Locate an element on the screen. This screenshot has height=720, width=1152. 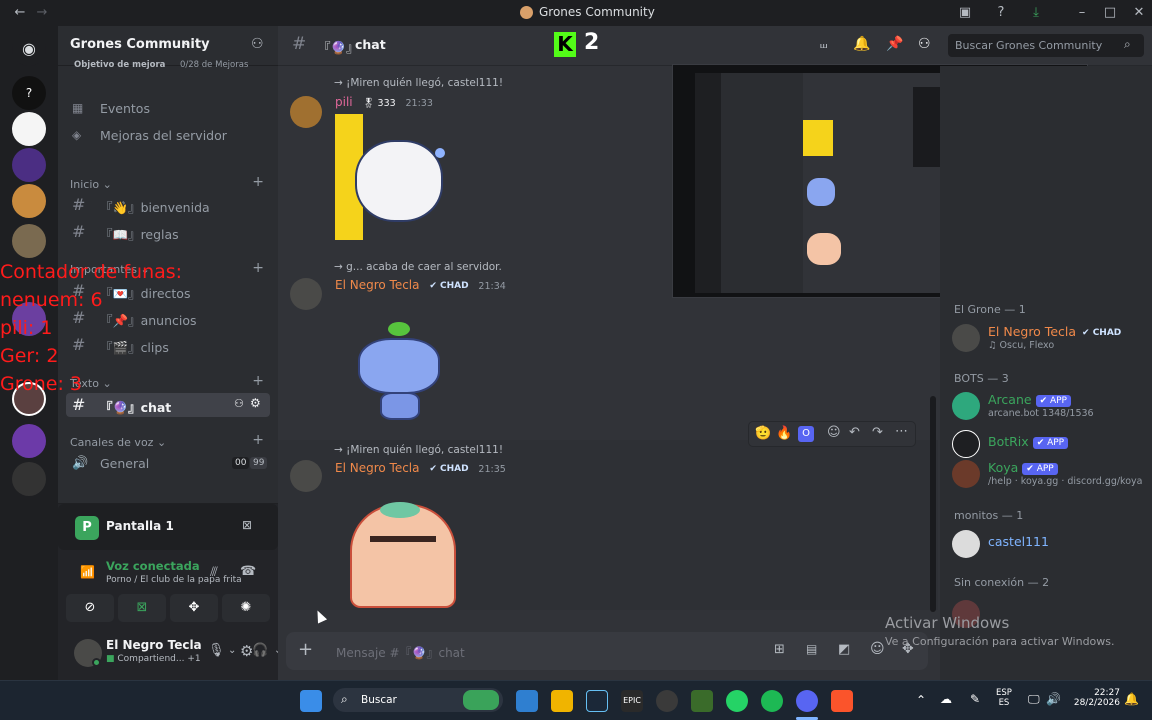
server-boosts-item: ◈ Mejoras del servidor is located at coordinates (168, 136).